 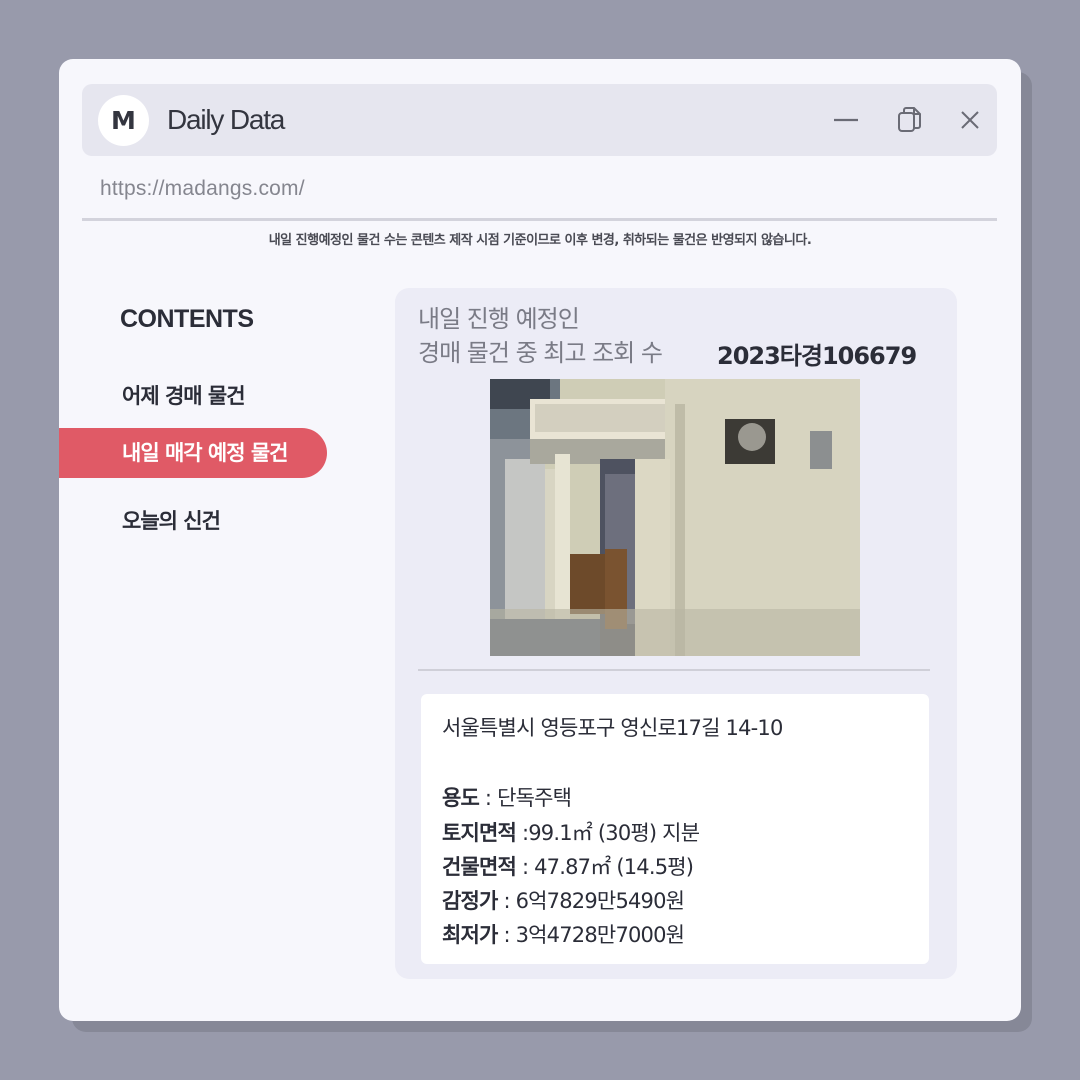 I want to click on close-icon, so click(x=970, y=120).